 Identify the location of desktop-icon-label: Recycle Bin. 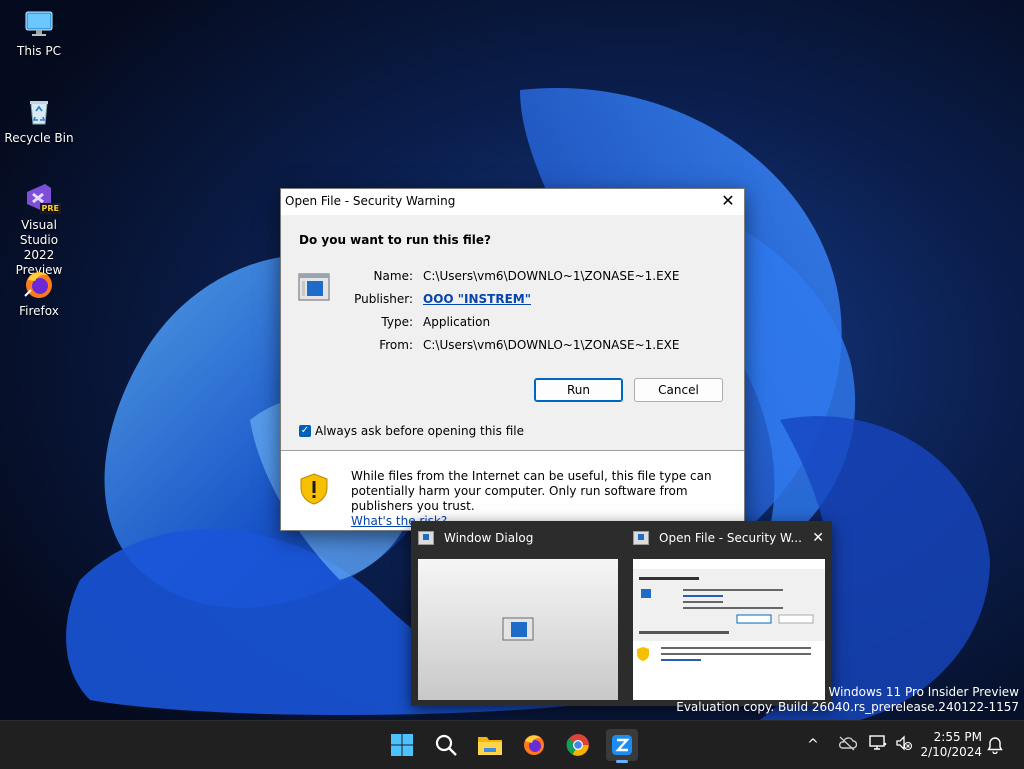
(39, 138).